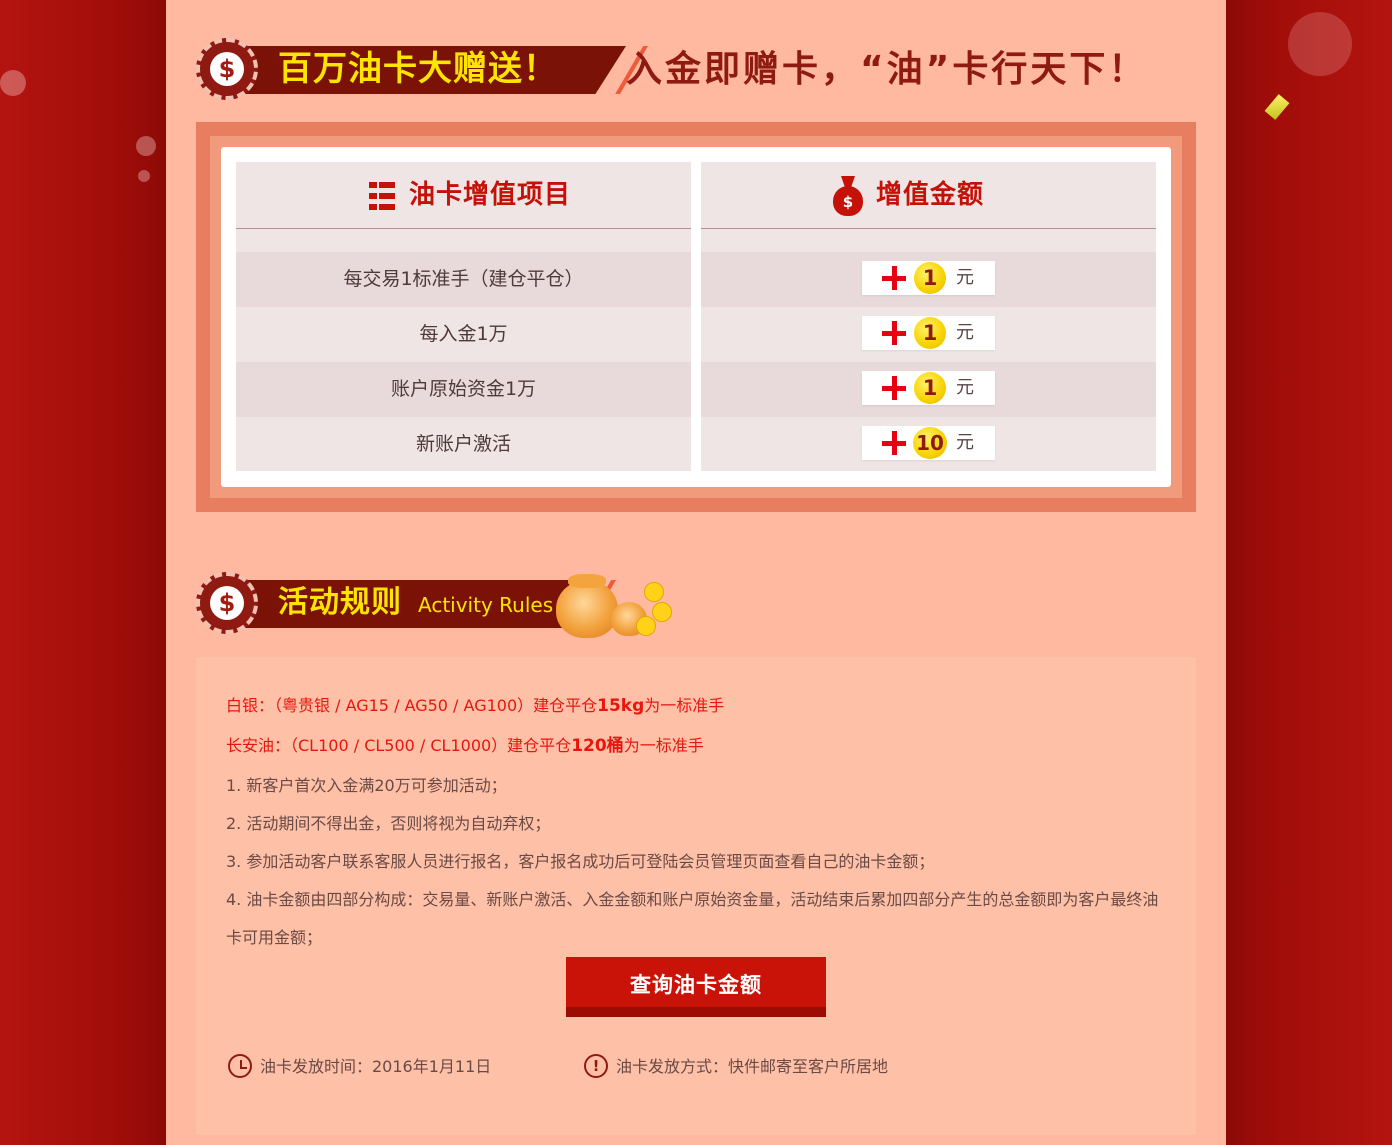 This screenshot has height=1145, width=1392. Describe the element at coordinates (412, 705) in the screenshot. I see `rule-silver-prefix: 白银：（粤贵银 / AG15 / AG50 / AG100）建仓平仓` at that location.